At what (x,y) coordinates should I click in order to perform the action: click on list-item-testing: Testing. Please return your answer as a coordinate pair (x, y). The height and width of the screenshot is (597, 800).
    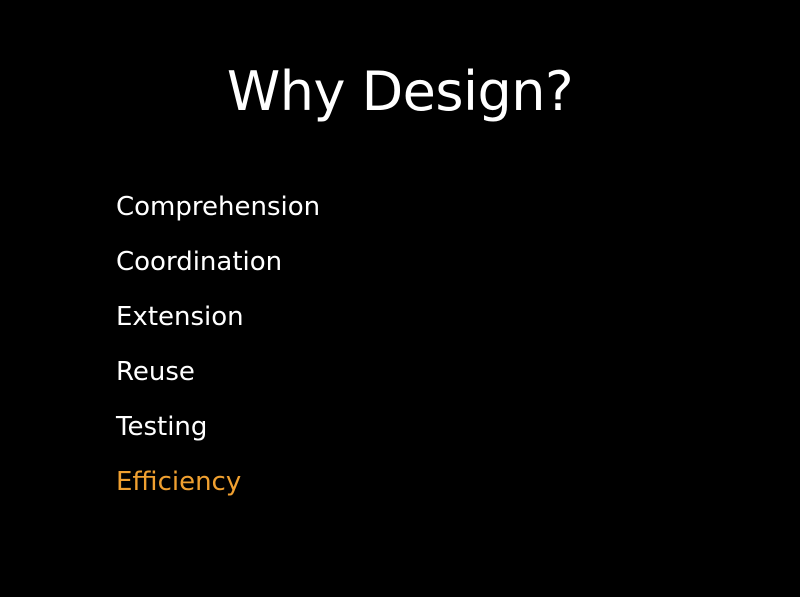
    Looking at the image, I should click on (162, 427).